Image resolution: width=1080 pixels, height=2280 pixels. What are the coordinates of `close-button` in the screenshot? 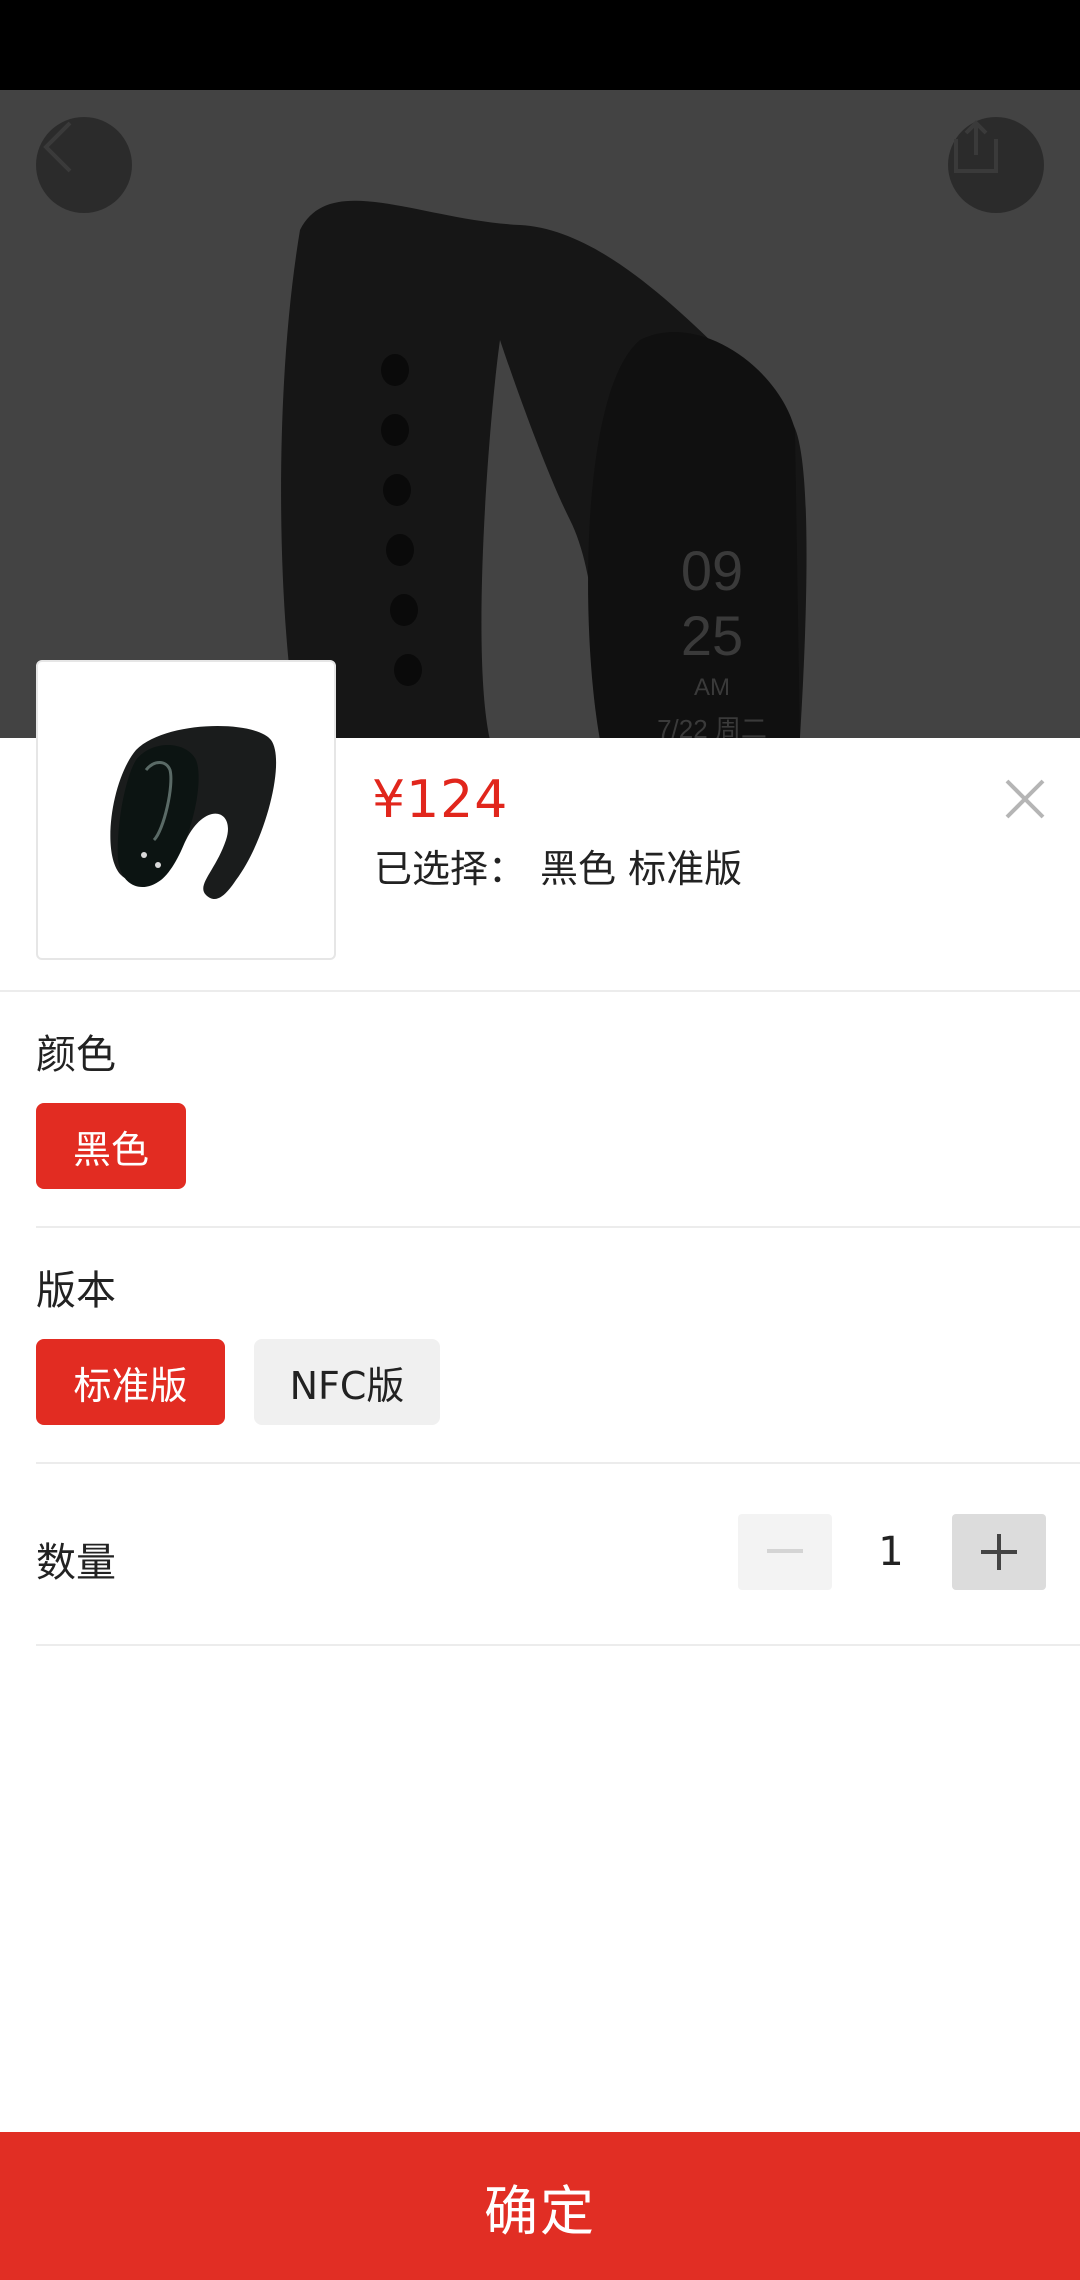 It's located at (1025, 799).